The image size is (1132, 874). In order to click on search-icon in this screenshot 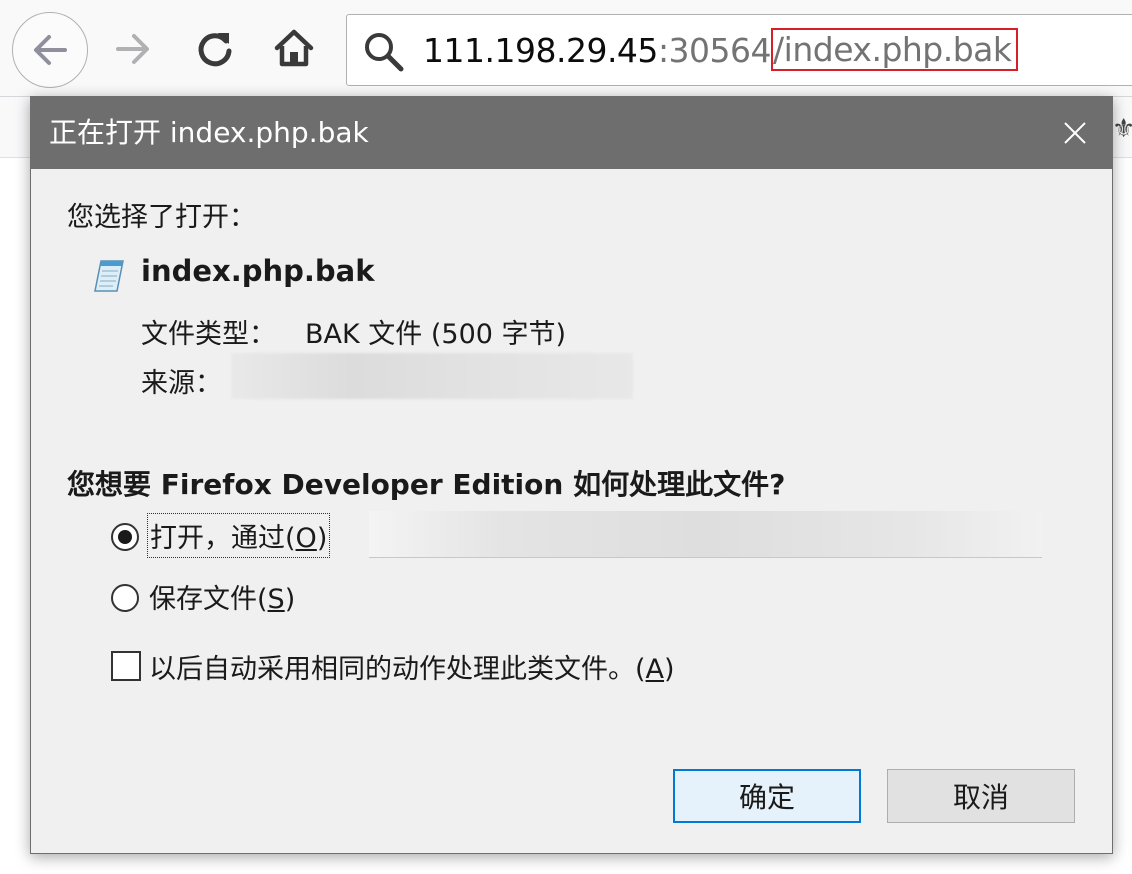, I will do `click(384, 52)`.